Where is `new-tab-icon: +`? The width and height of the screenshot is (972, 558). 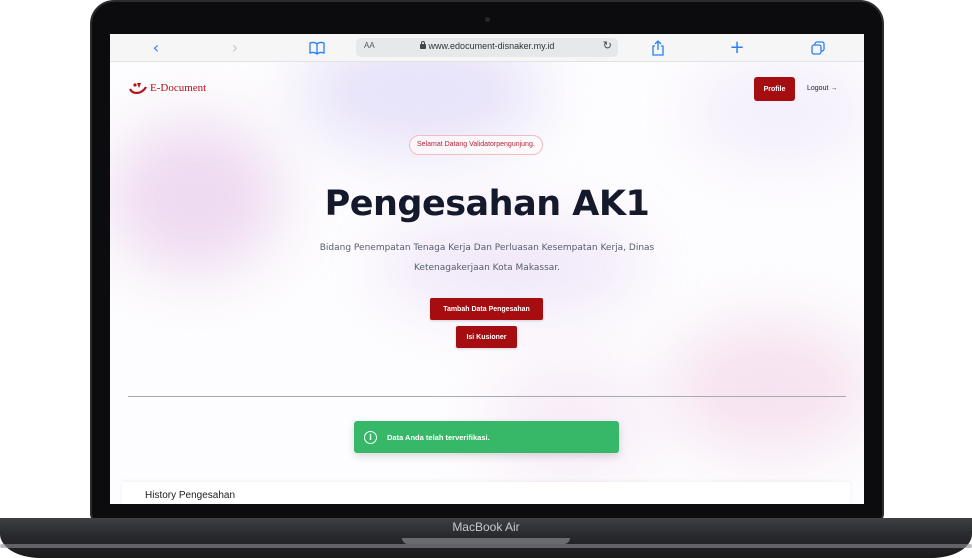
new-tab-icon: + is located at coordinates (737, 48).